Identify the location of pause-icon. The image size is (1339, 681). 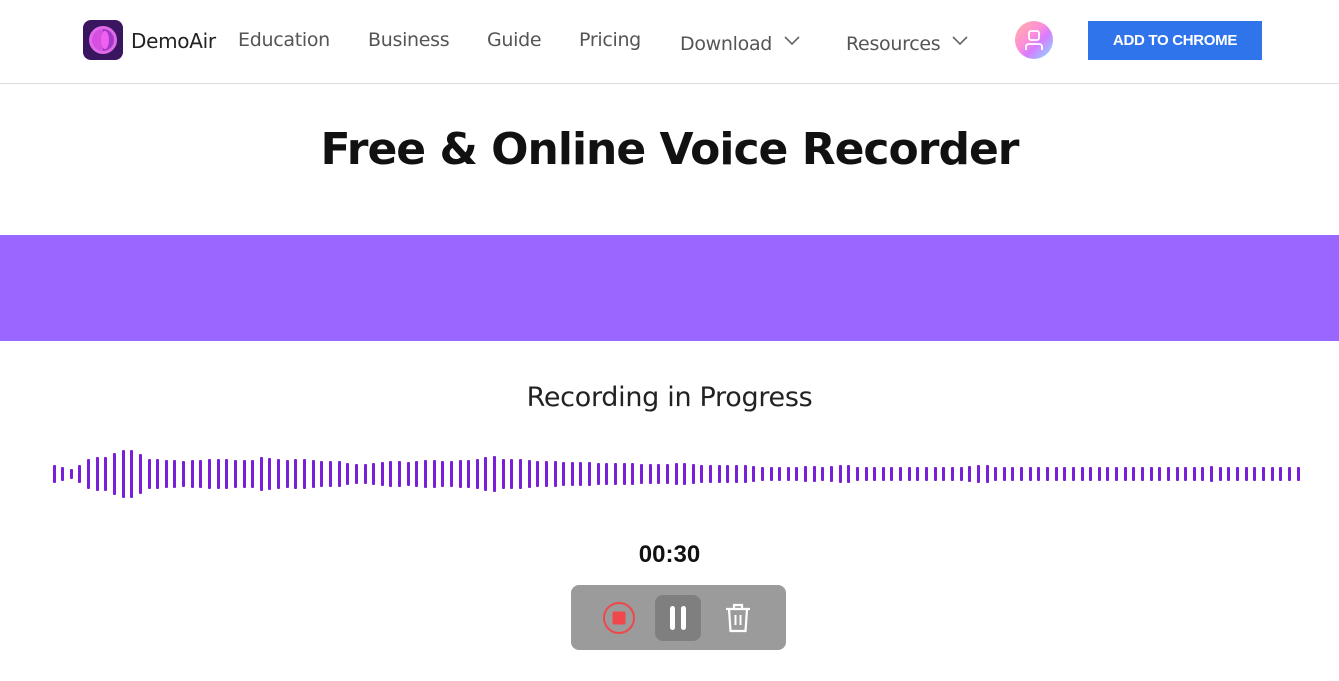
(678, 618).